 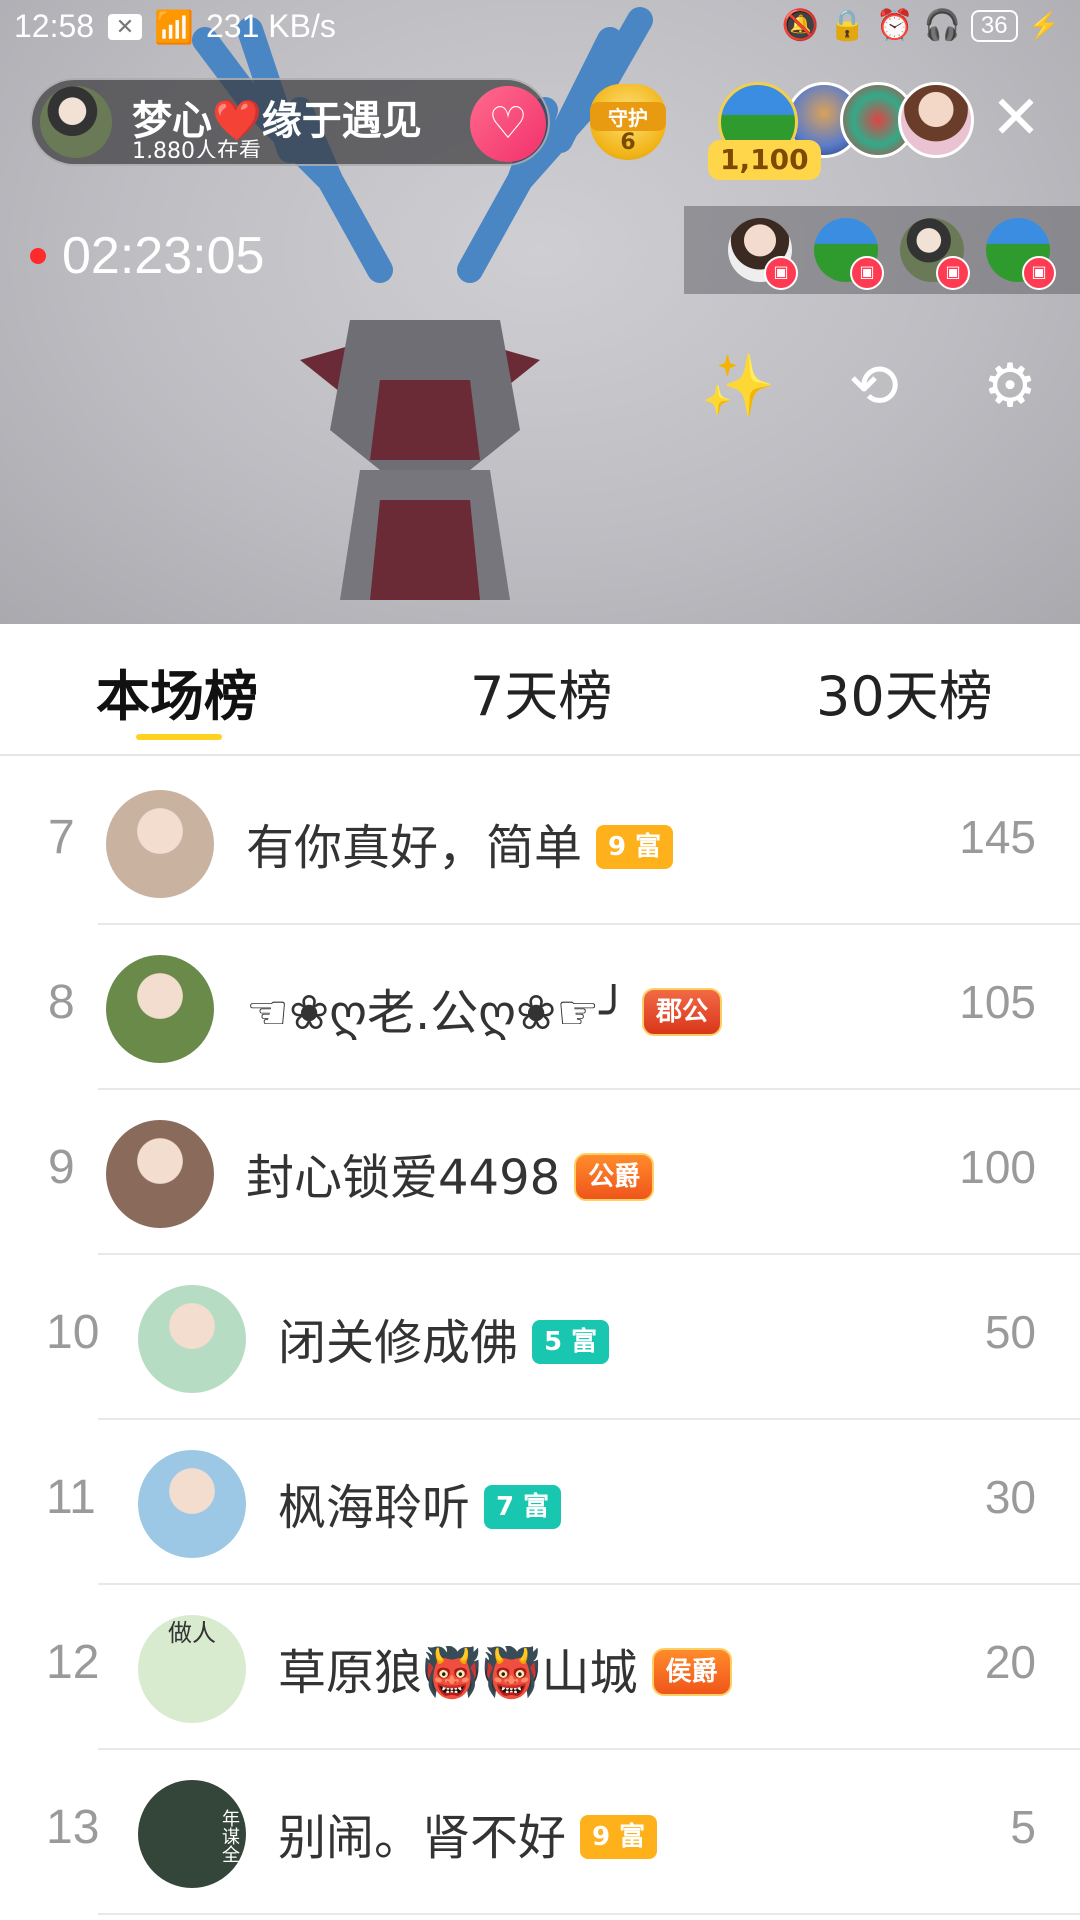 What do you see at coordinates (1010, 1497) in the screenshot?
I see `contribution-score: 30` at bounding box center [1010, 1497].